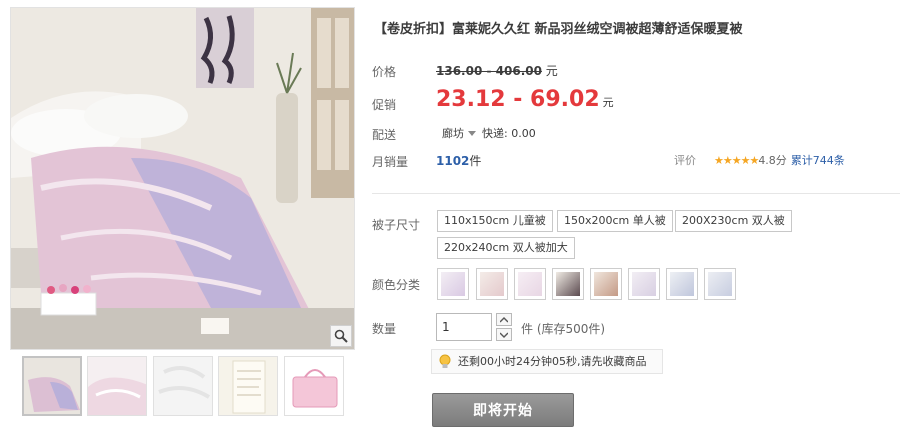 The width and height of the screenshot is (900, 436). What do you see at coordinates (384, 72) in the screenshot?
I see `price-label: 价格` at bounding box center [384, 72].